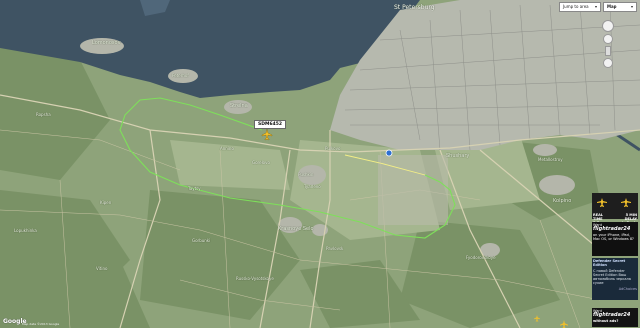 The image size is (640, 328). What do you see at coordinates (255, 278) in the screenshot?
I see `label-russko-vysotskoye: Russko-Vysotskoye` at bounding box center [255, 278].